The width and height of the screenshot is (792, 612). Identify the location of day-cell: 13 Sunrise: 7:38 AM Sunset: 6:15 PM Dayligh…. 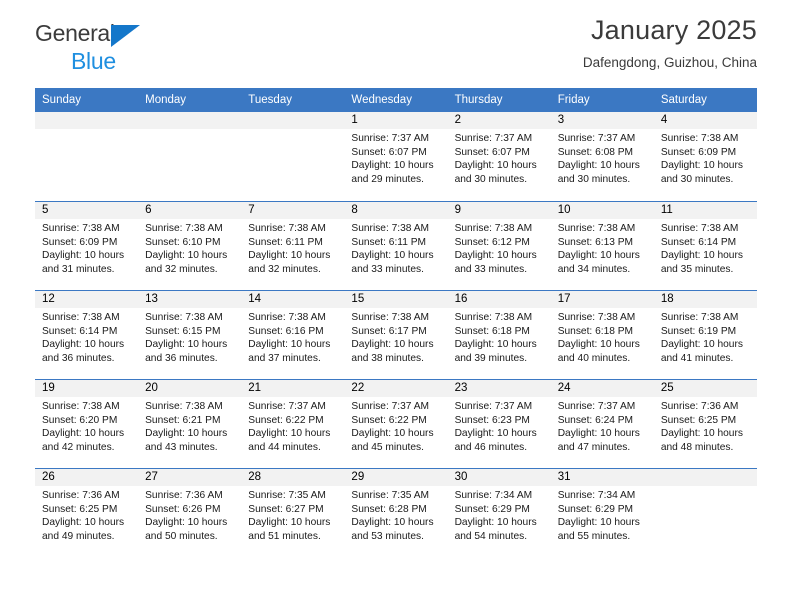
(190, 335).